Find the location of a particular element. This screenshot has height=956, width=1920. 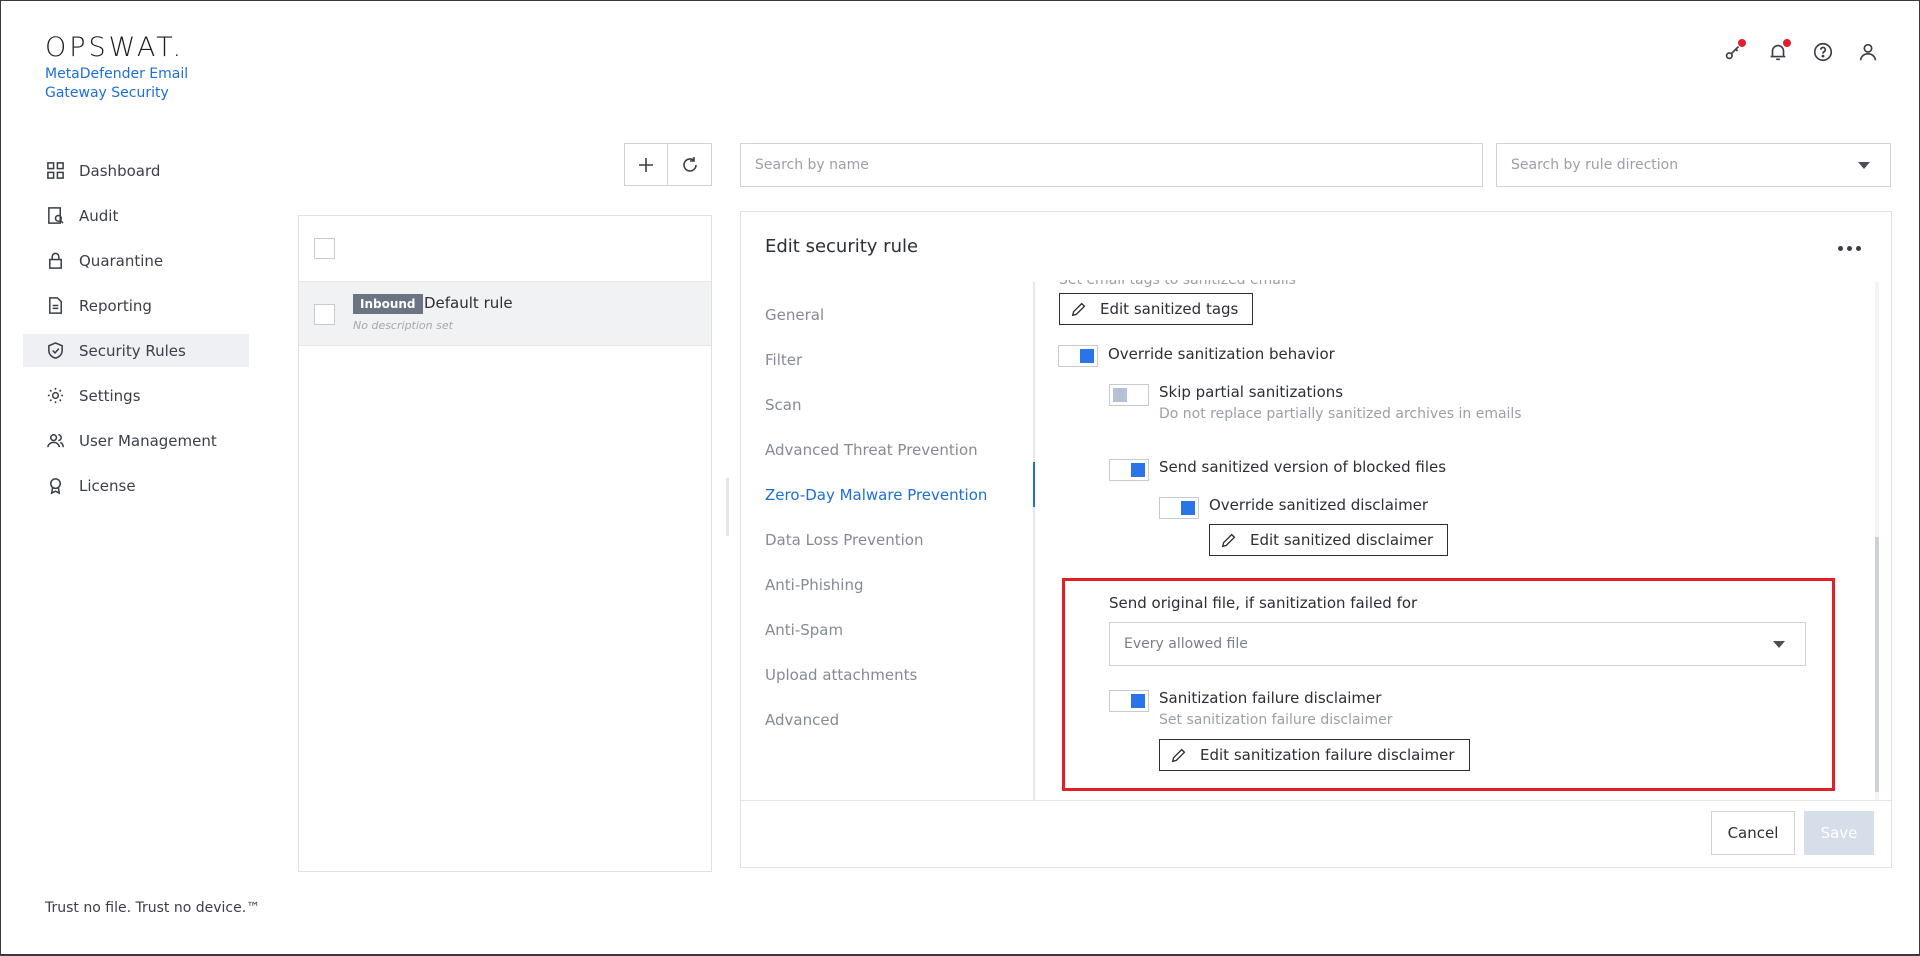

search-by-direction-select: Search by rule direction is located at coordinates (1693, 165).